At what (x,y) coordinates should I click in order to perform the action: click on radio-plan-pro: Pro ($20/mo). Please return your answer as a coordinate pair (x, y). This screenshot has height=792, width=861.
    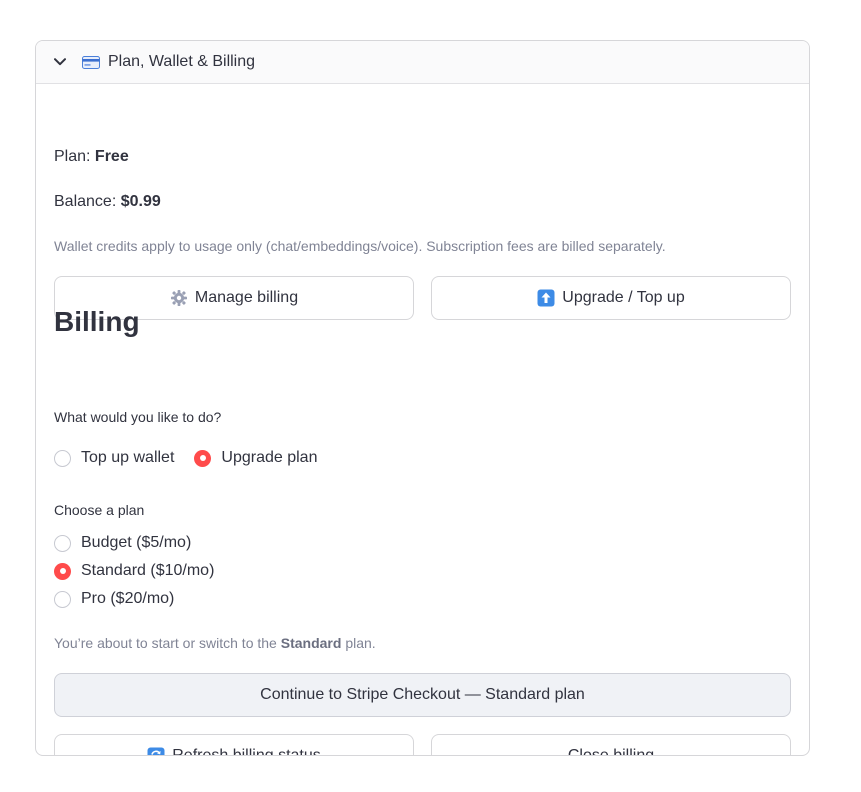
    Looking at the image, I should click on (114, 599).